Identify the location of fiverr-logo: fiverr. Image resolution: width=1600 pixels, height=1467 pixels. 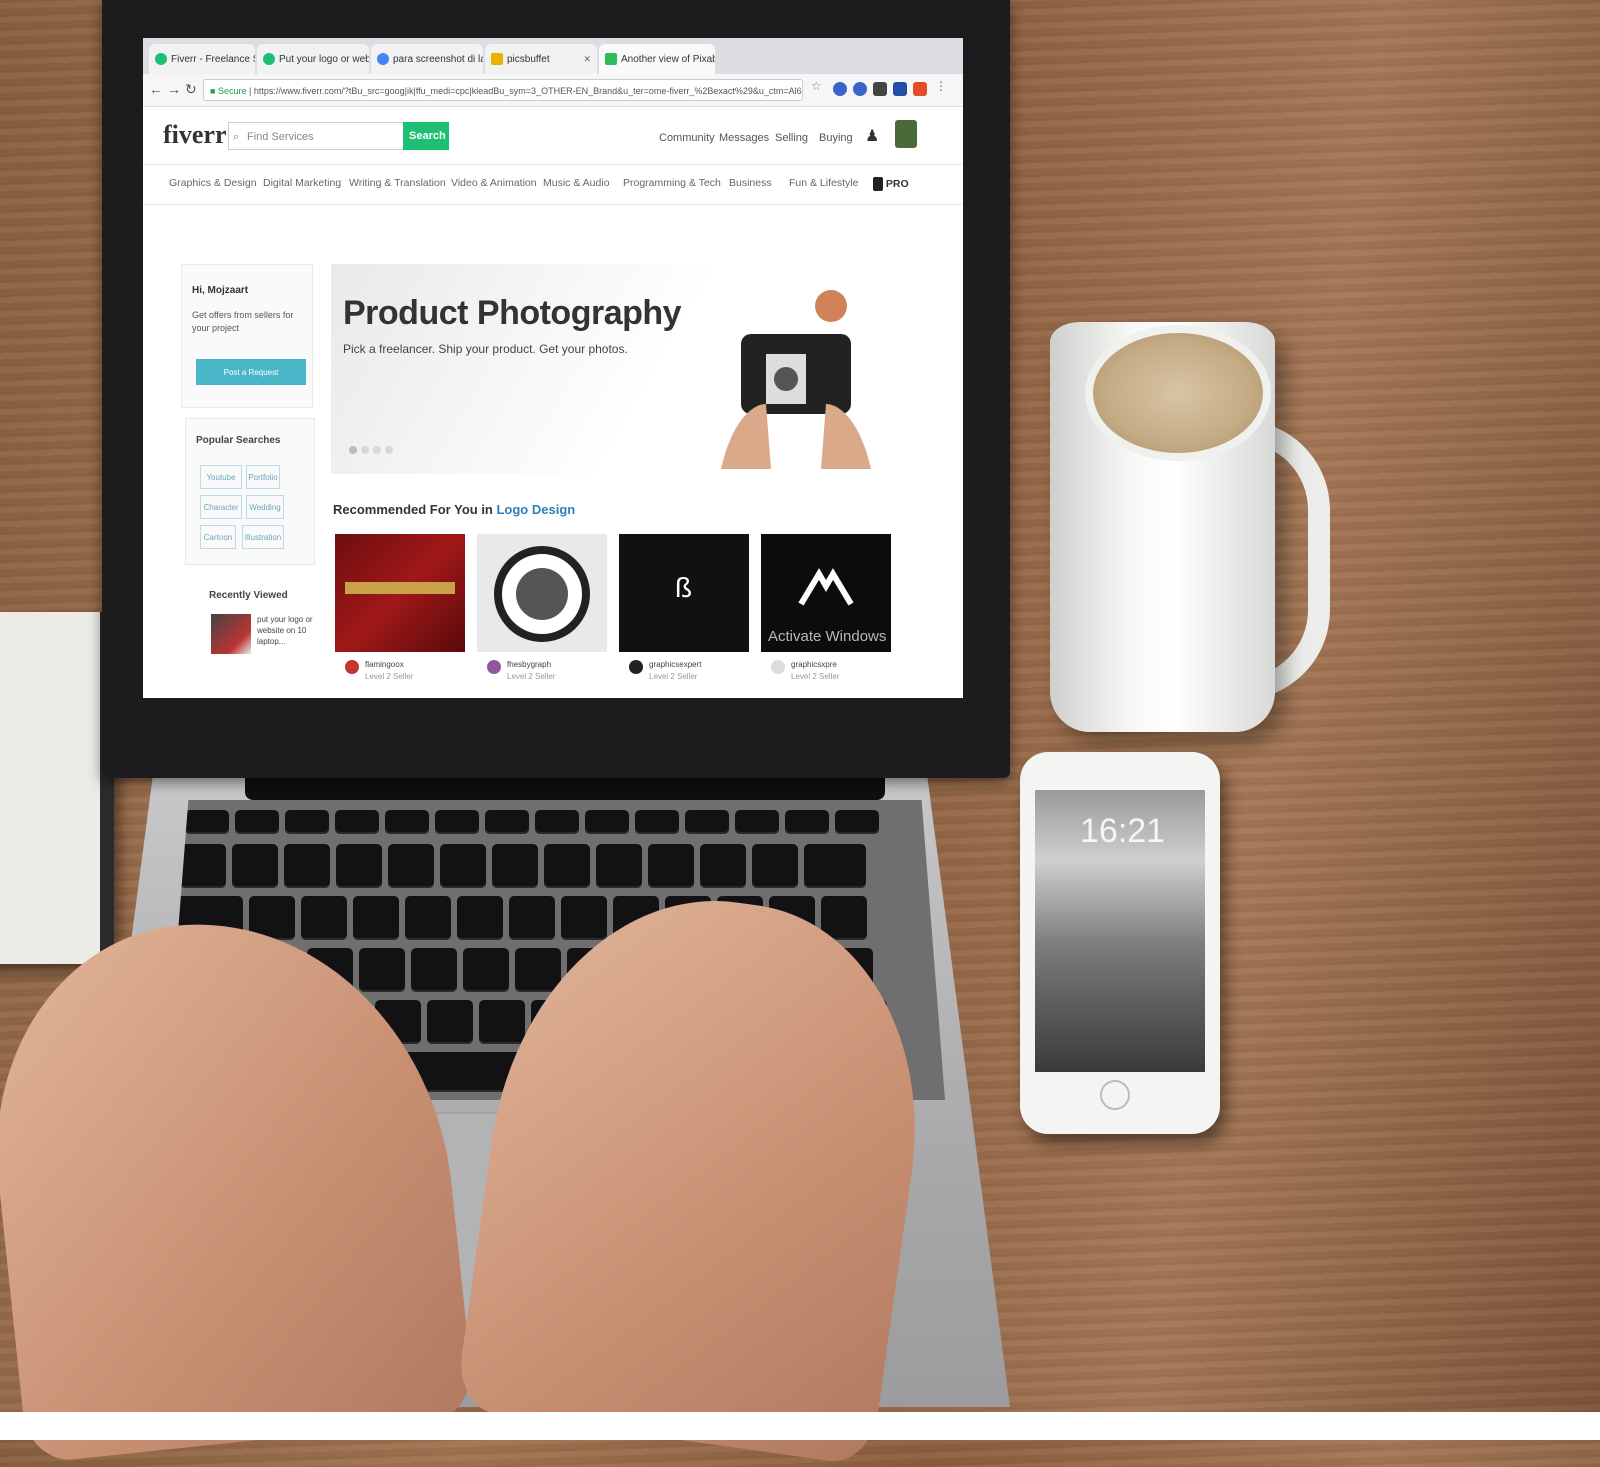
(195, 135).